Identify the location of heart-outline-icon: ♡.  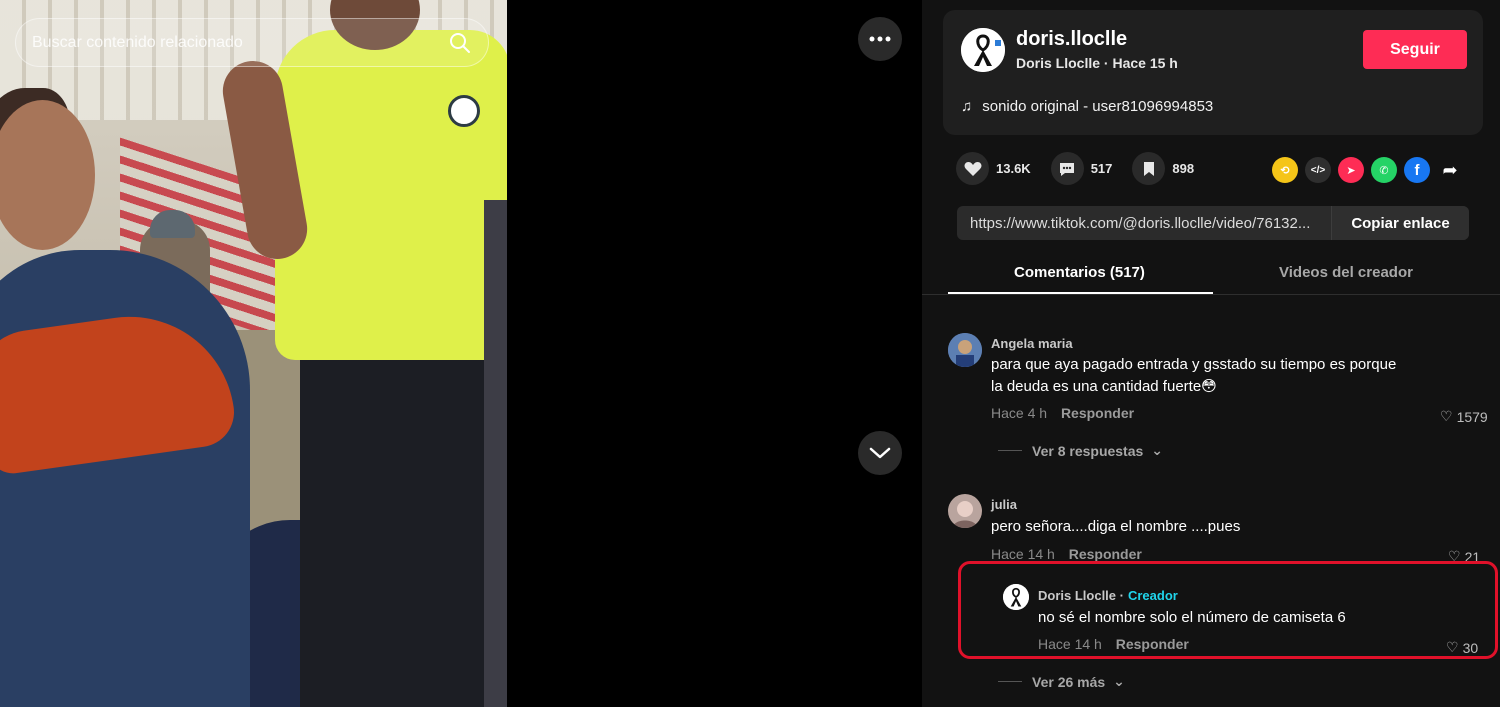
(1446, 416).